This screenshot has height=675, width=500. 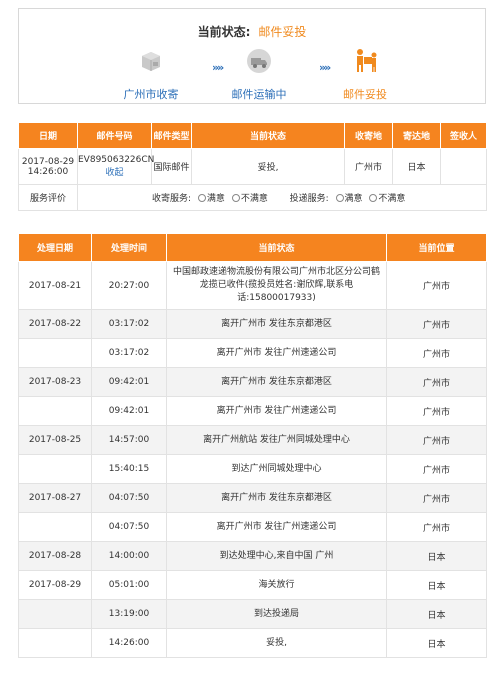 I want to click on pickup-service-label: 收寄服务:, so click(x=172, y=199).